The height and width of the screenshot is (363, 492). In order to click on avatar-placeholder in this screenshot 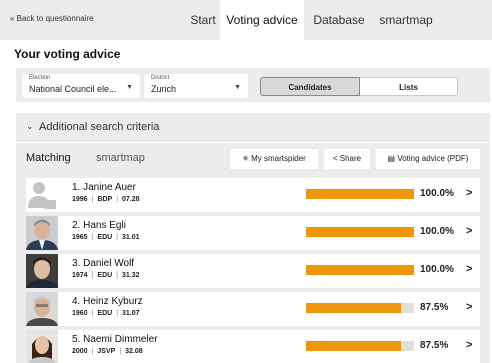, I will do `click(42, 195)`.